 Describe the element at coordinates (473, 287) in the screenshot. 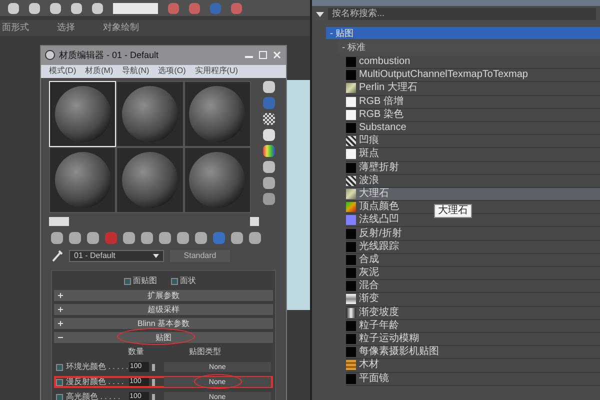

I see `map-list-item: 混合` at that location.